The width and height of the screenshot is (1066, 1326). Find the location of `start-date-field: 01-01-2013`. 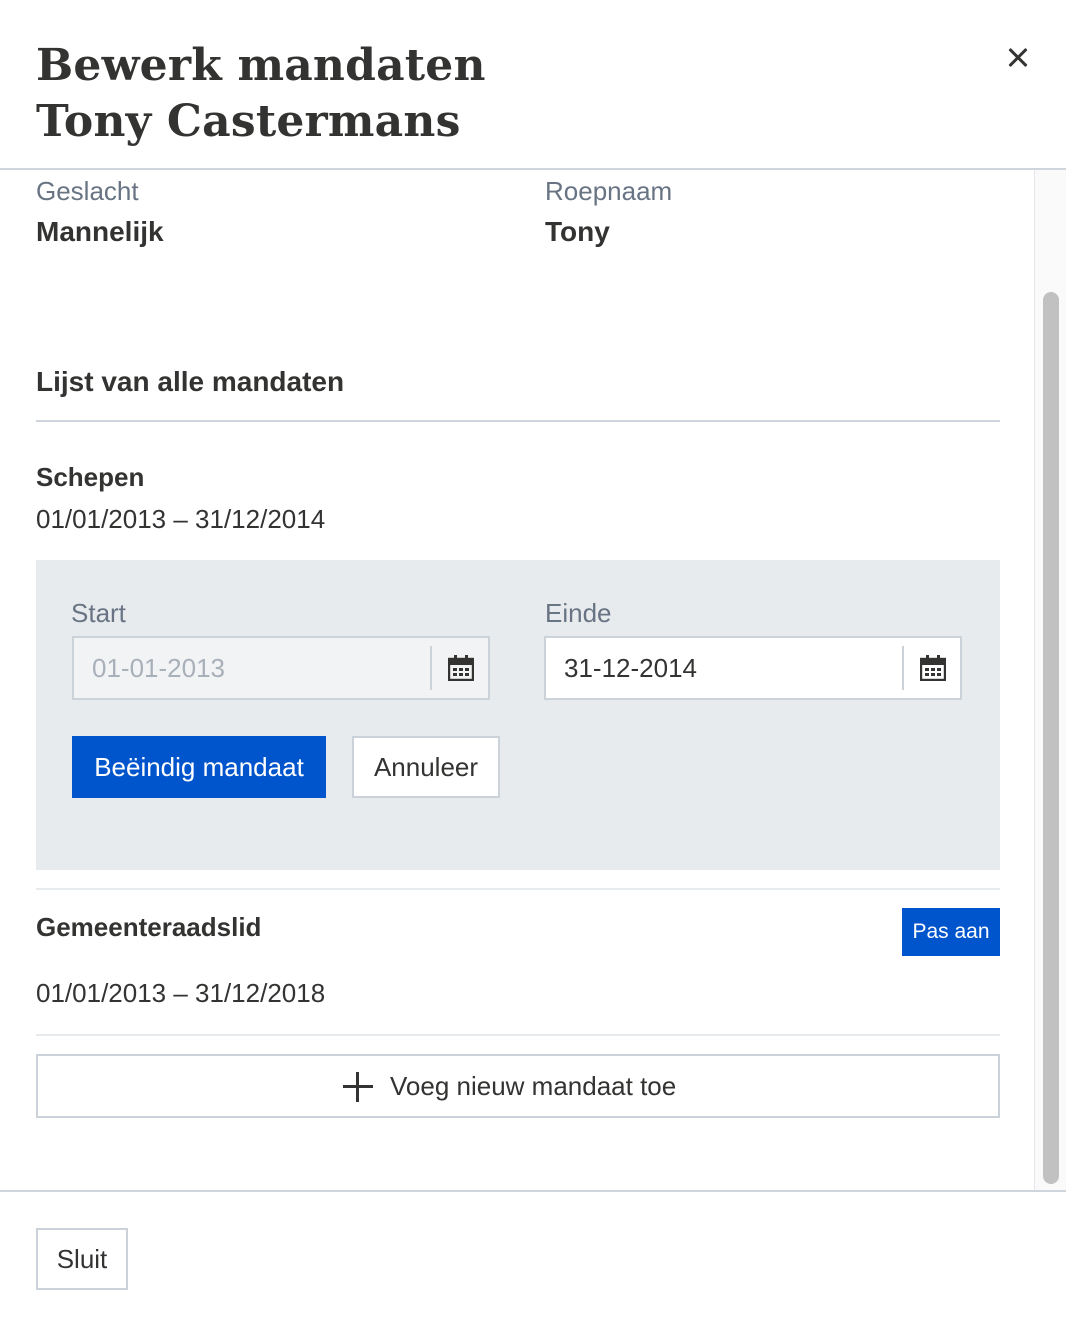

start-date-field: 01-01-2013 is located at coordinates (281, 668).